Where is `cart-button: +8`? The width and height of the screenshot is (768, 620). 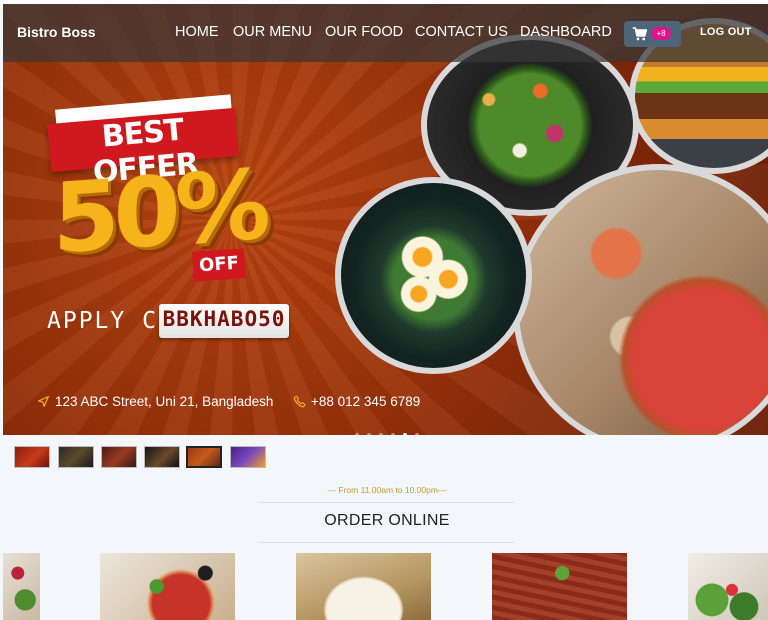 cart-button: +8 is located at coordinates (652, 34).